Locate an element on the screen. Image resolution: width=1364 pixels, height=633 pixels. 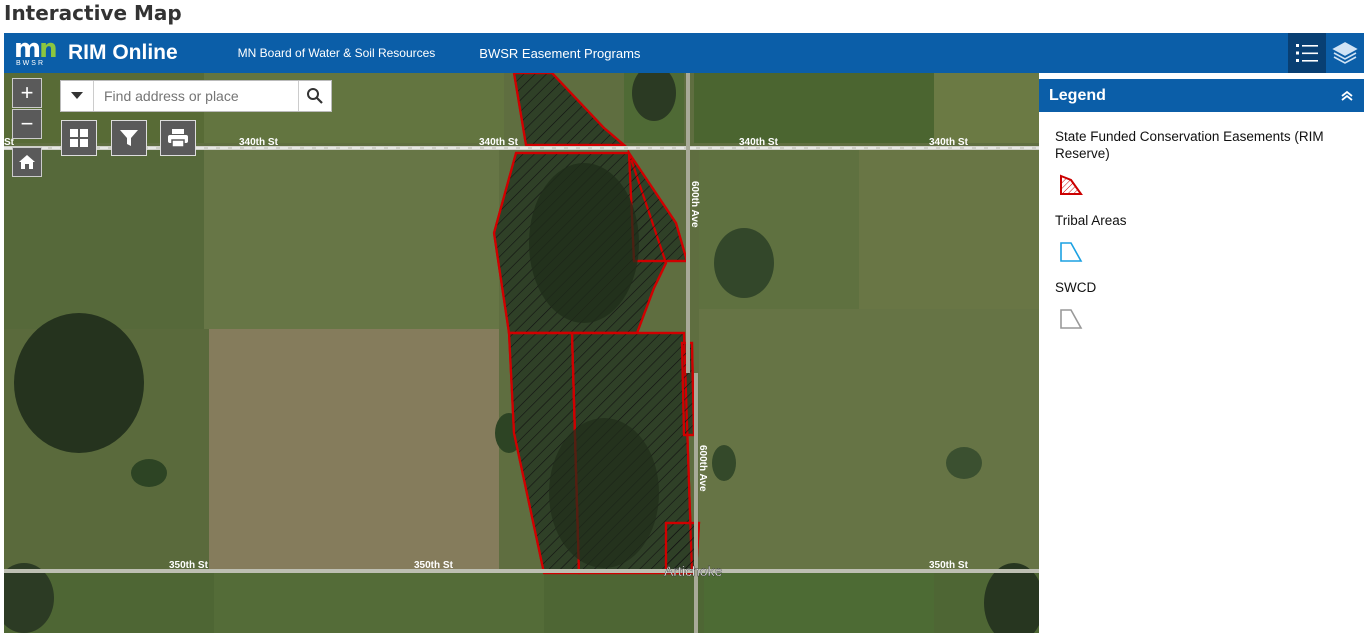
filter-icon is located at coordinates (129, 138).